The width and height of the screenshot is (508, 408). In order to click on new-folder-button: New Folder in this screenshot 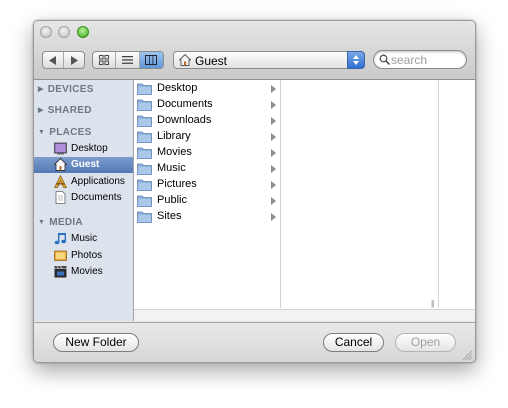, I will do `click(96, 342)`.